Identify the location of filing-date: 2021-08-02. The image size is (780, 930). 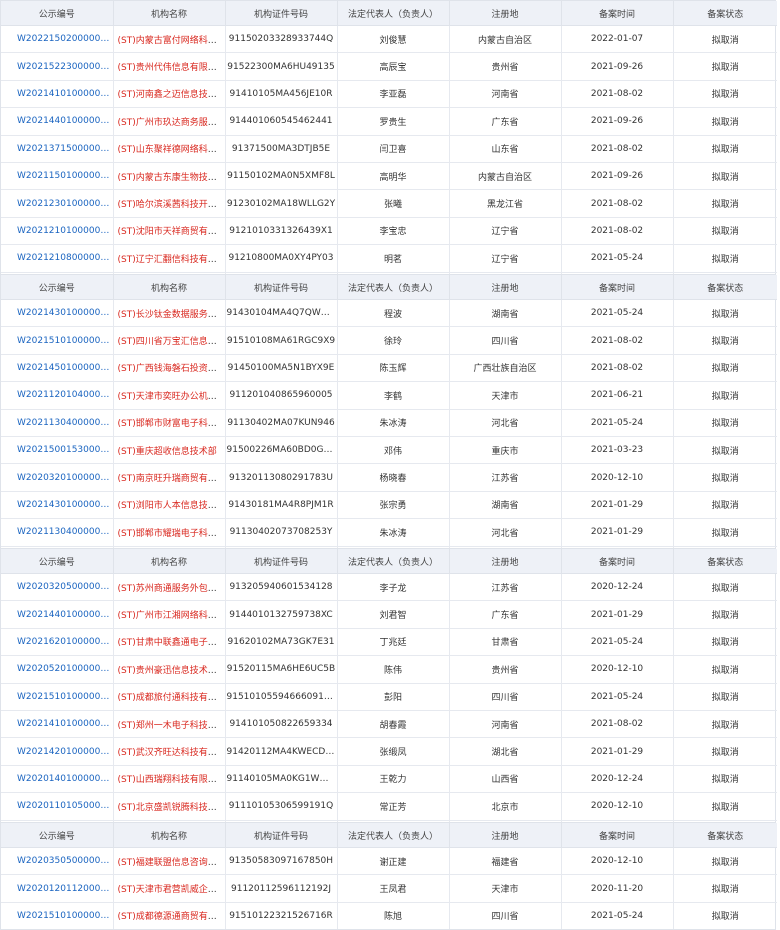
(617, 149).